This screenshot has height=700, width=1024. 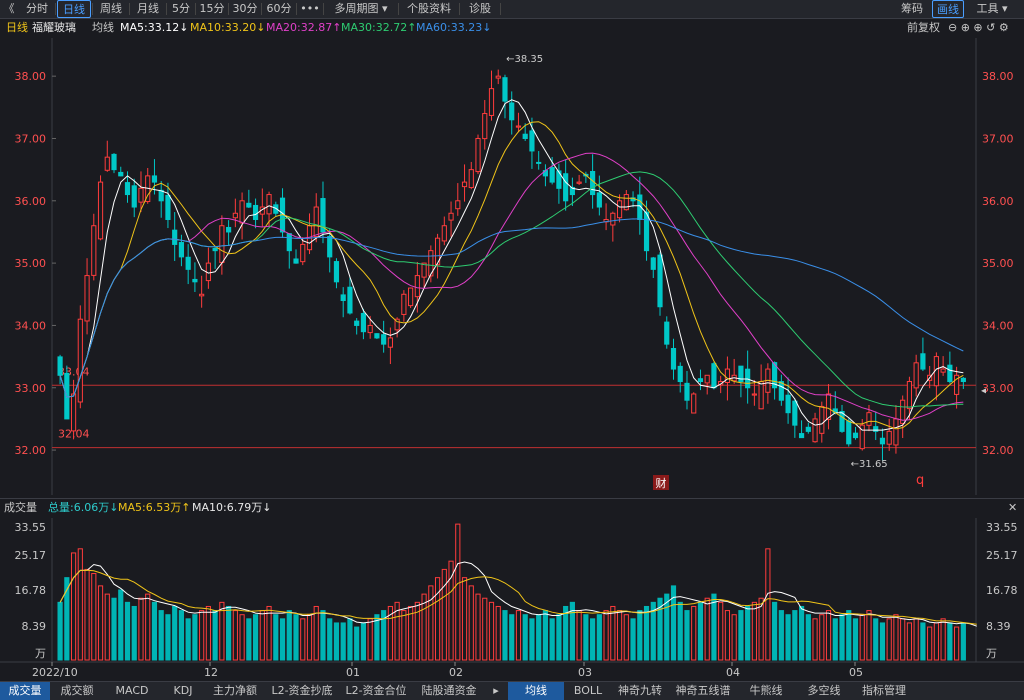 What do you see at coordinates (998, 263) in the screenshot?
I see `price-tick-right: 35.00` at bounding box center [998, 263].